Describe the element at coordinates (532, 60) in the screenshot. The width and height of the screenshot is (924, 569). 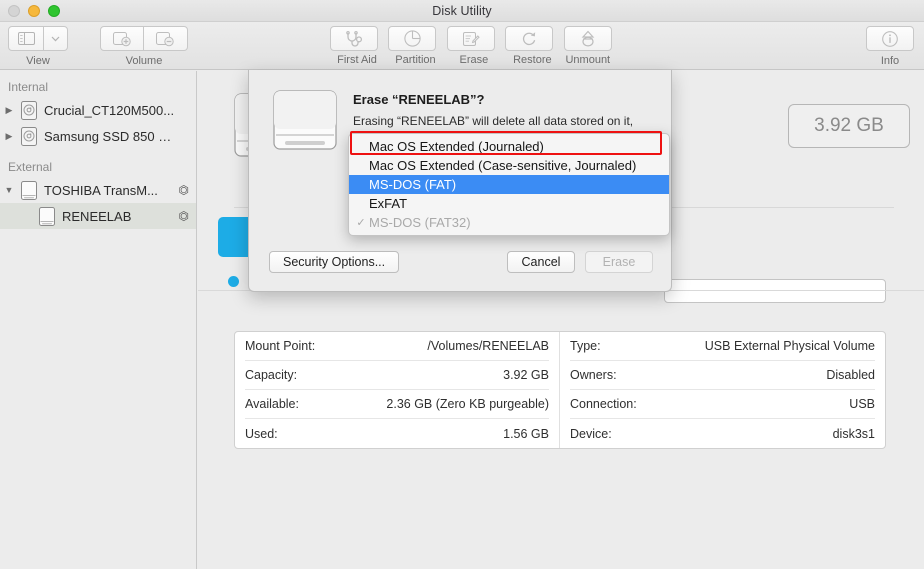
I see `restore-label: Restore` at that location.